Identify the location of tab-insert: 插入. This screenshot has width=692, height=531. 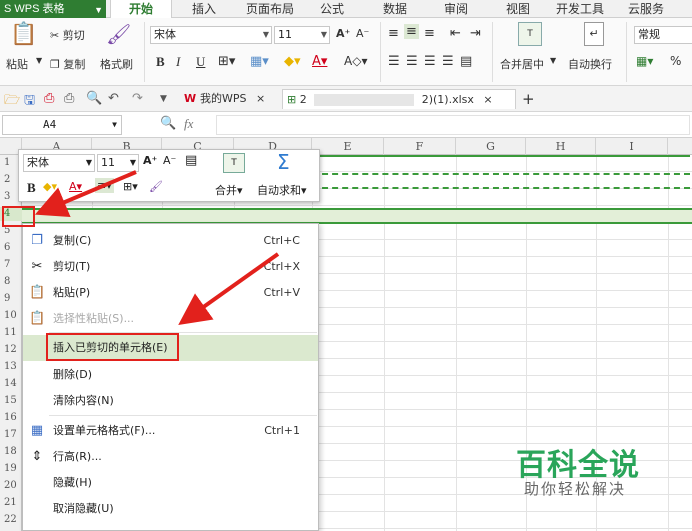
(204, 9).